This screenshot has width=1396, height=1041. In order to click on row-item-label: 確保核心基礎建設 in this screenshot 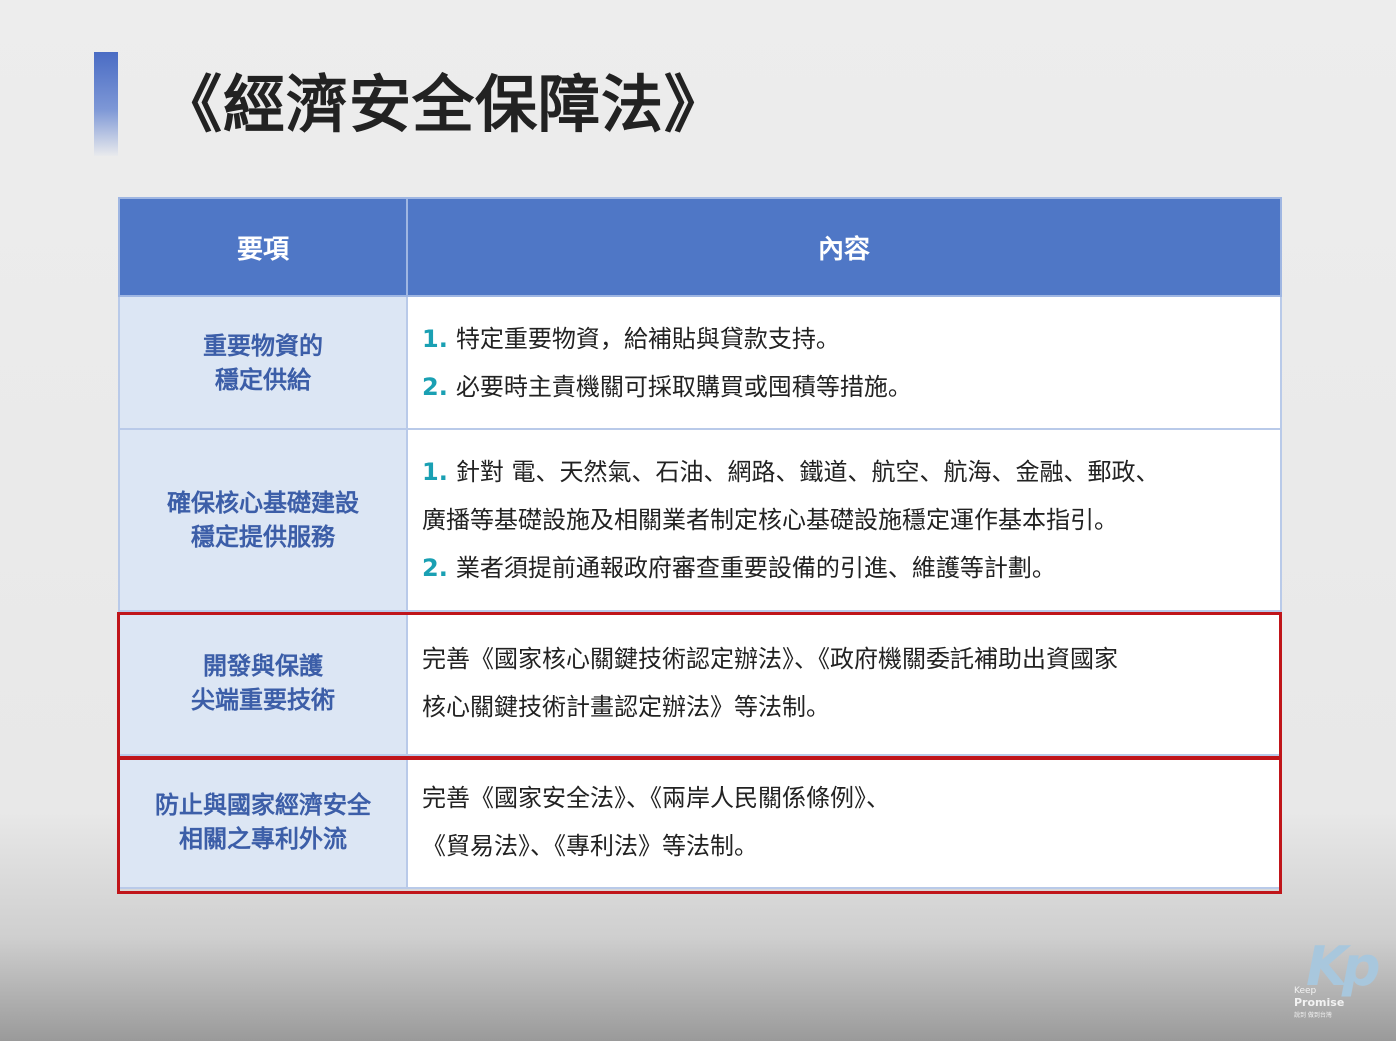, I will do `click(263, 503)`.